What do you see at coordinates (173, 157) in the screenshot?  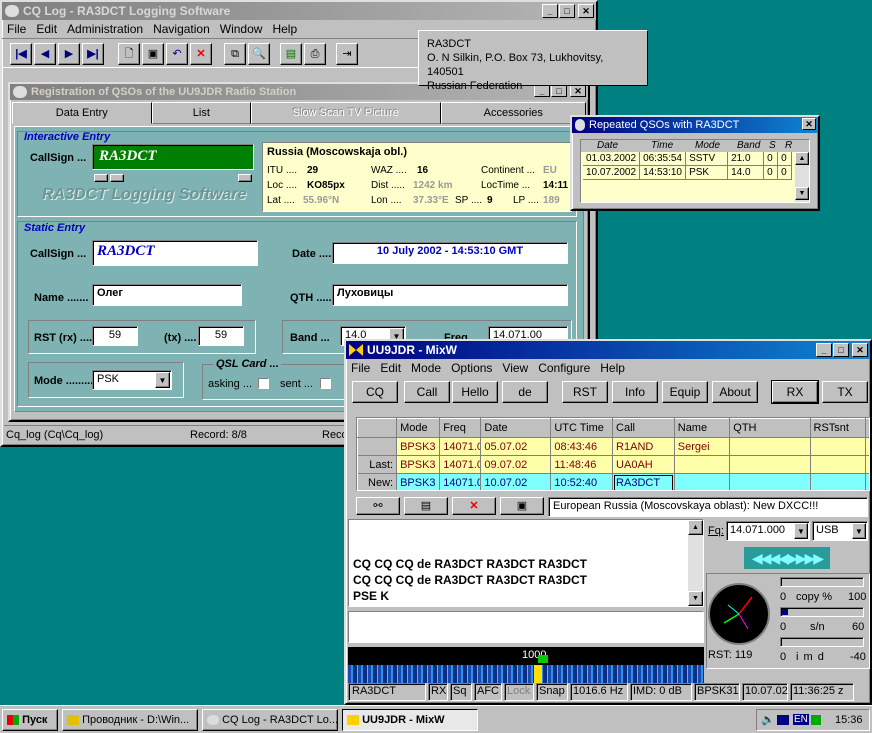 I see `interactive-callsign-input: RA3DCT` at bounding box center [173, 157].